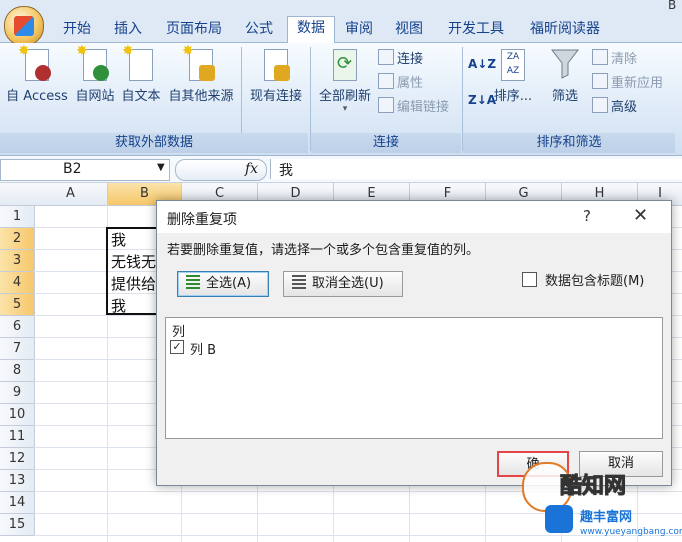 This screenshot has width=682, height=542. I want to click on column-b-label: 列 B, so click(203, 350).